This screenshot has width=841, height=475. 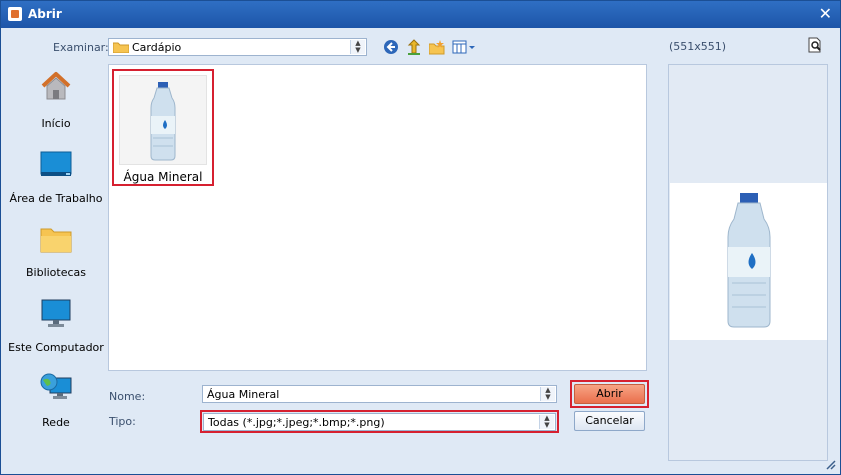 What do you see at coordinates (56, 386) in the screenshot?
I see `network-globe-icon` at bounding box center [56, 386].